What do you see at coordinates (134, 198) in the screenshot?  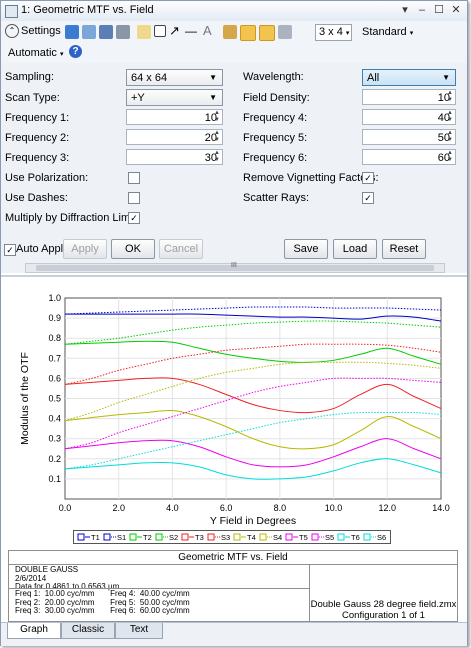 I see `use-dashes-checkbox` at bounding box center [134, 198].